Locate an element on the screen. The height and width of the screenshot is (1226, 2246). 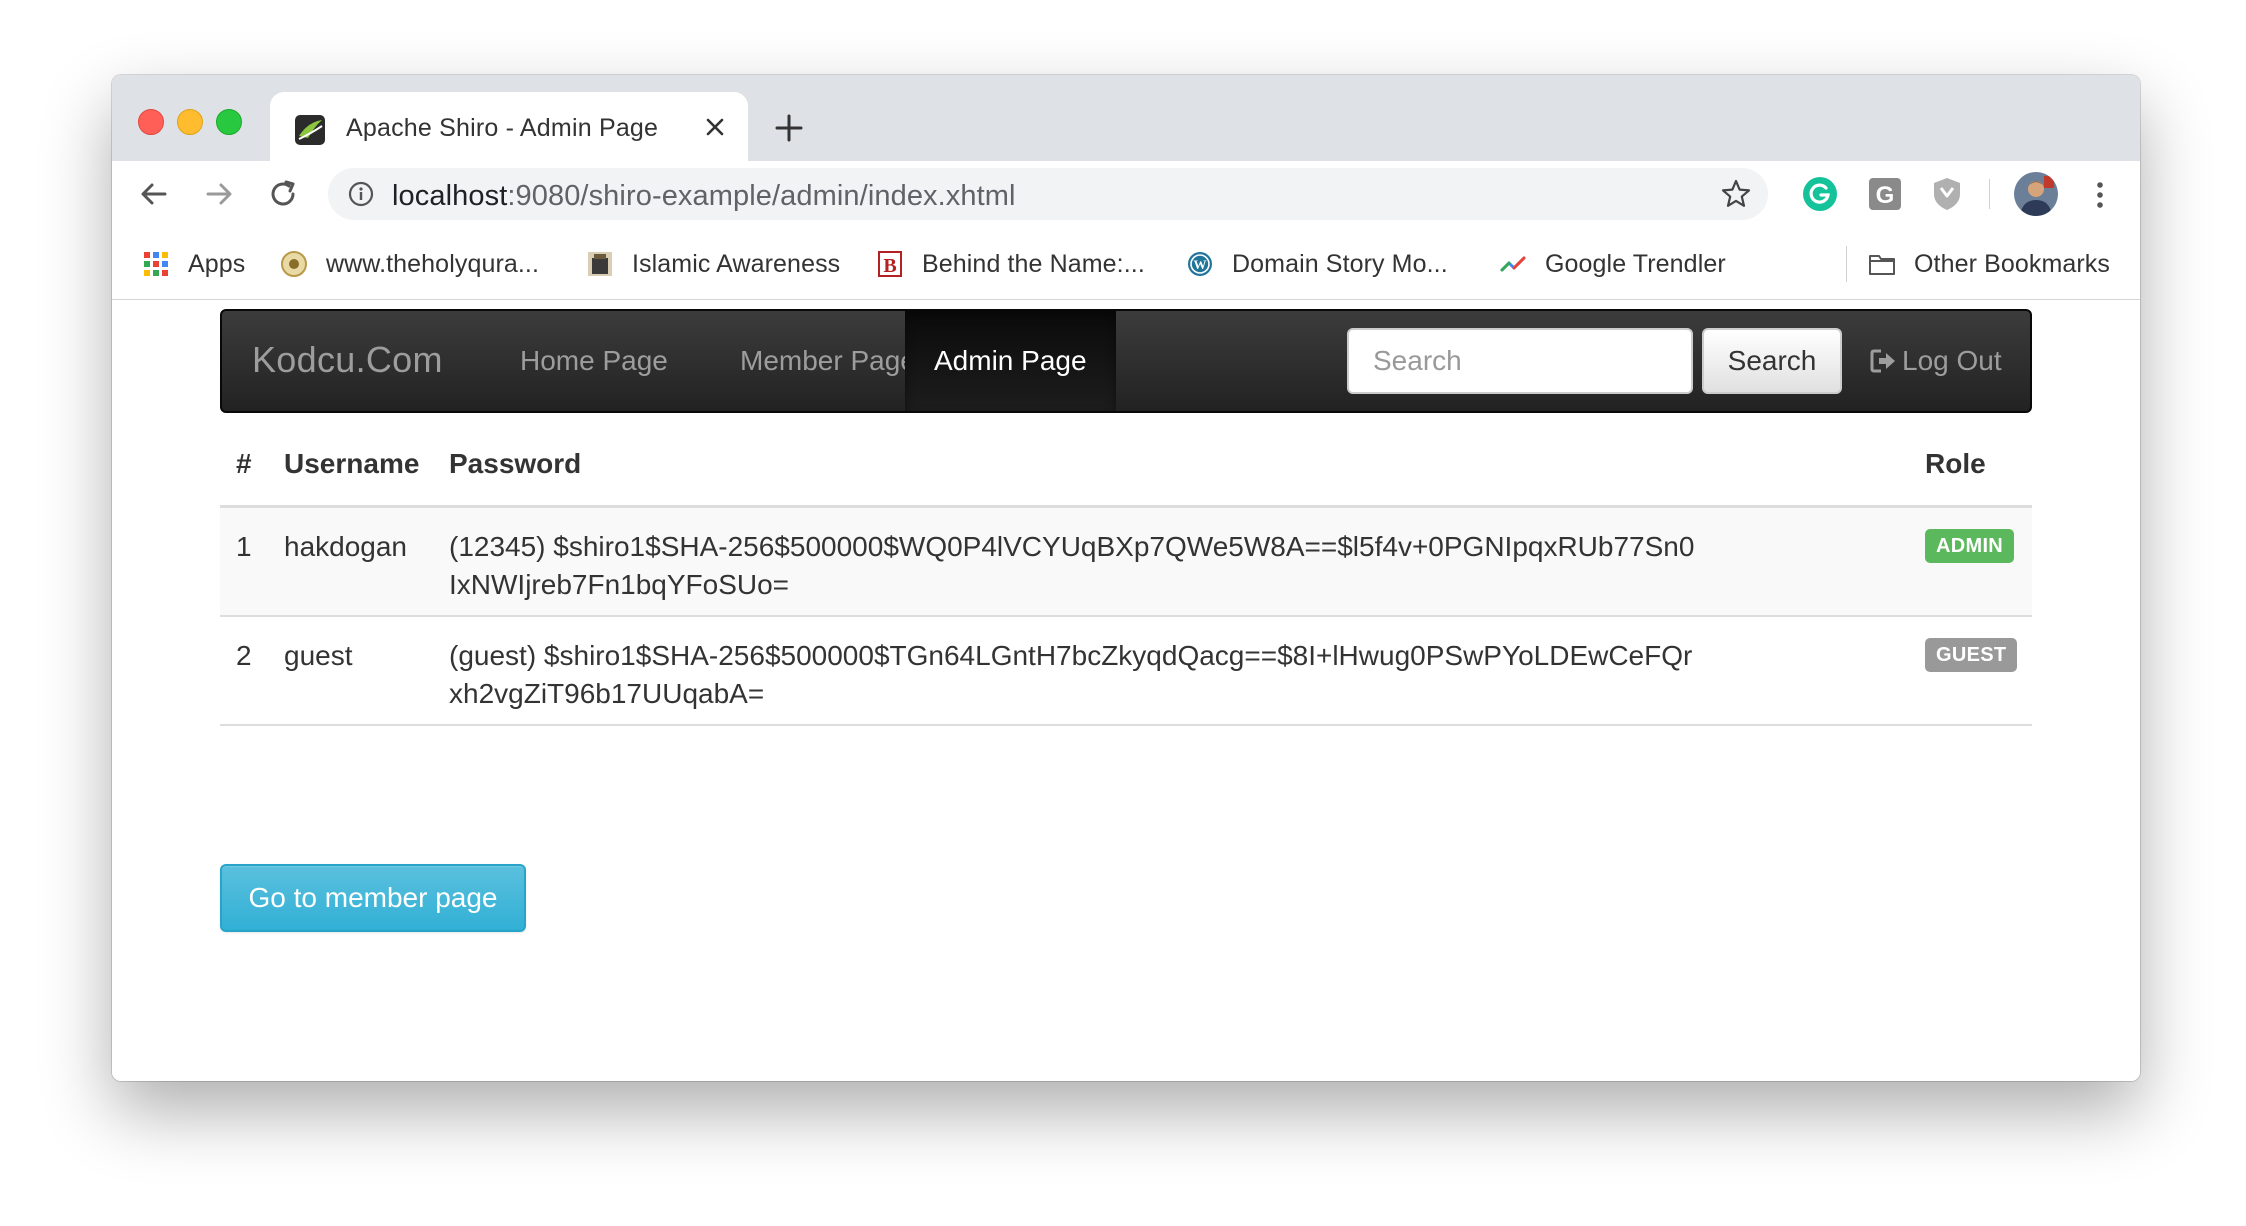
row-username: guest is located at coordinates (318, 655).